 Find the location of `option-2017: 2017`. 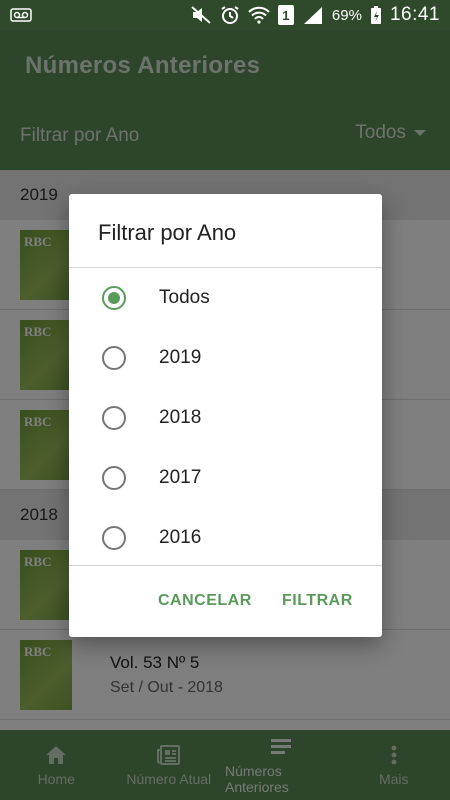

option-2017: 2017 is located at coordinates (225, 478).